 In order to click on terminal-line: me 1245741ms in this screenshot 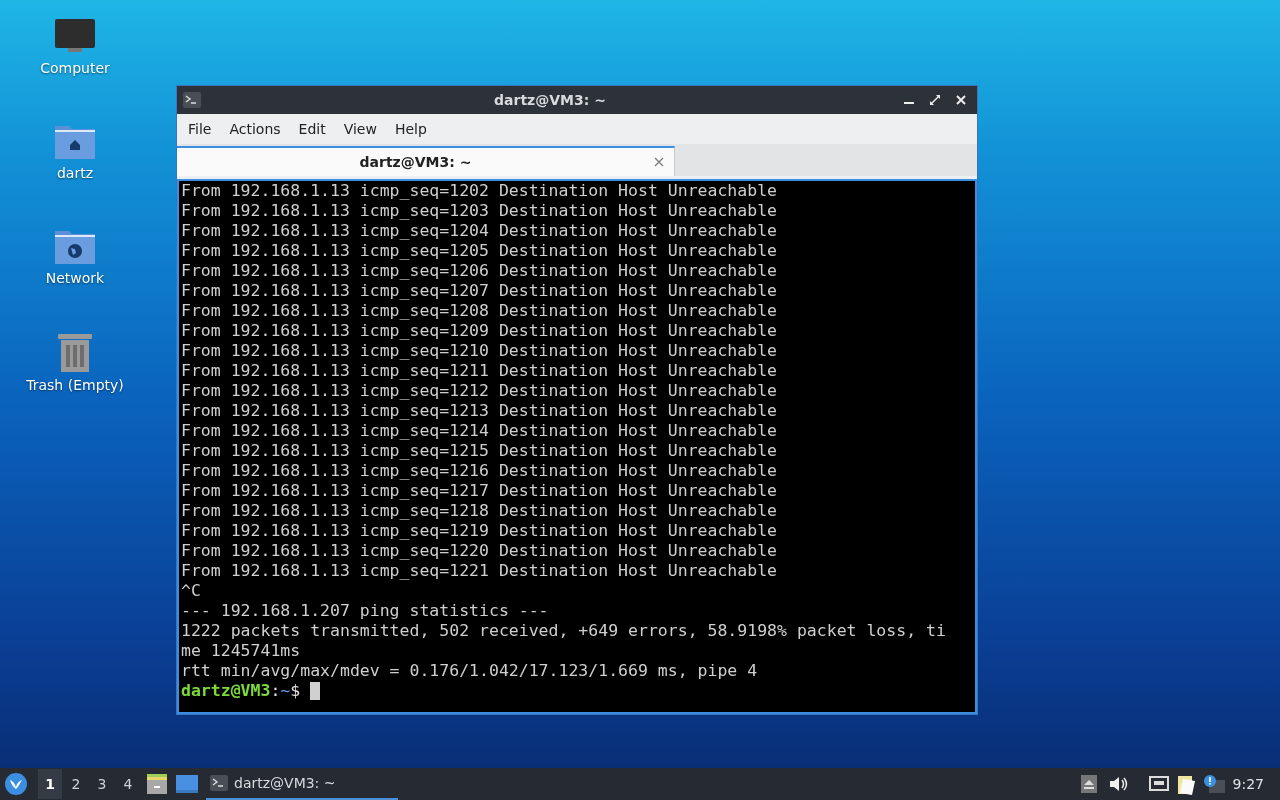, I will do `click(241, 651)`.